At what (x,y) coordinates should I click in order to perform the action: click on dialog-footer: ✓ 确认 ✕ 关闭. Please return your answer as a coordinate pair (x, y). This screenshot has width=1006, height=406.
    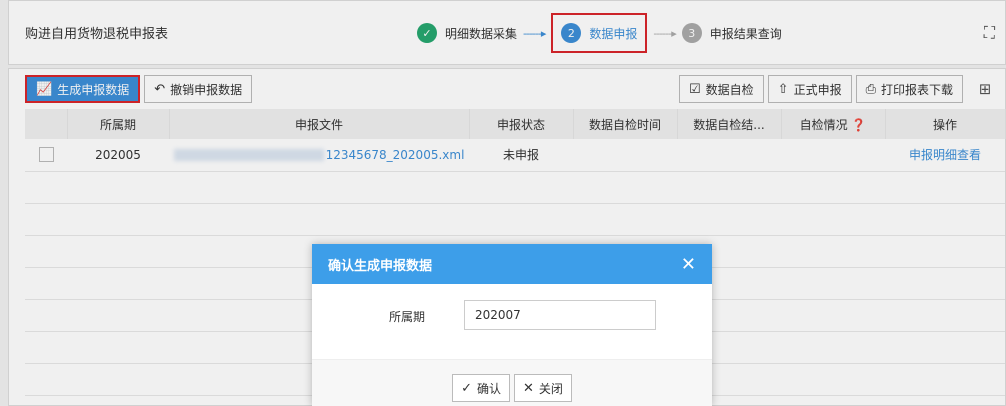
    Looking at the image, I should click on (512, 383).